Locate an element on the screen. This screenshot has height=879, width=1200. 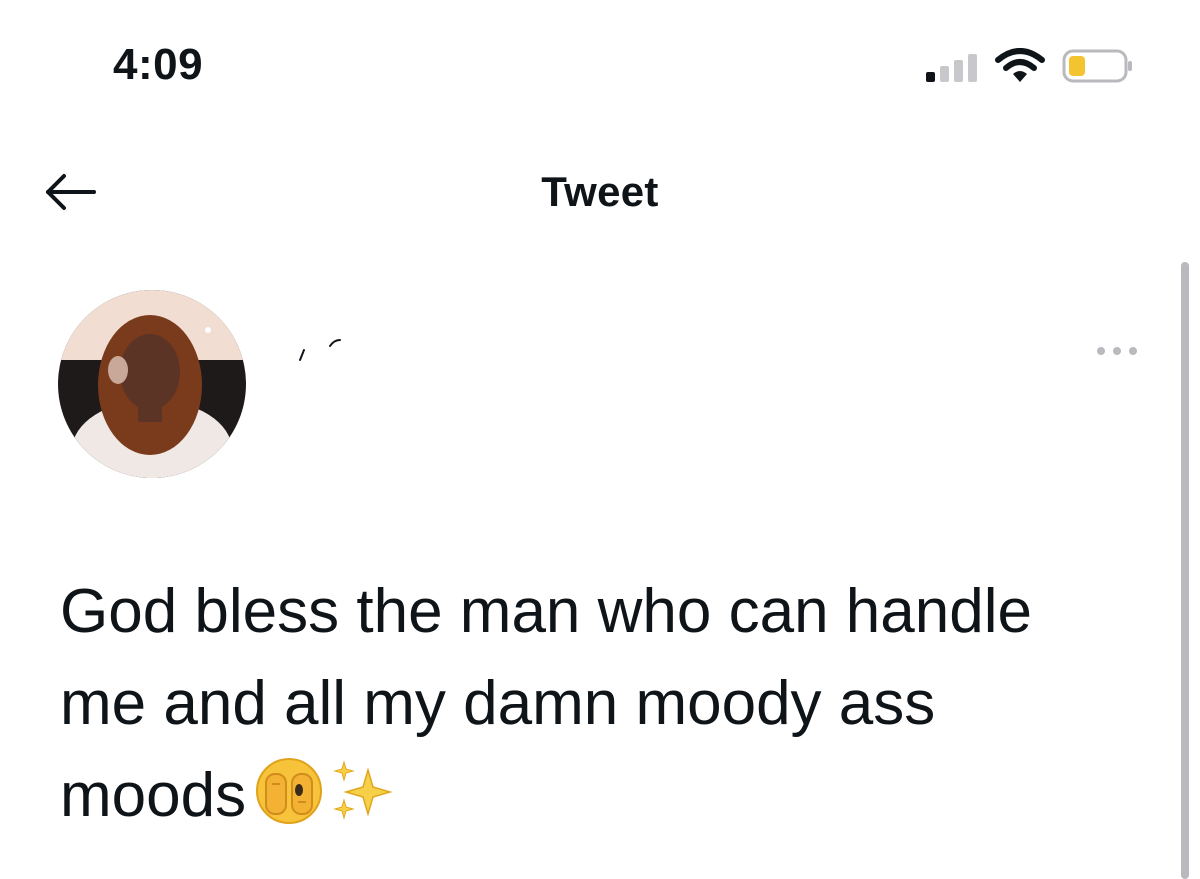
redacted-handle is located at coordinates (320, 350).